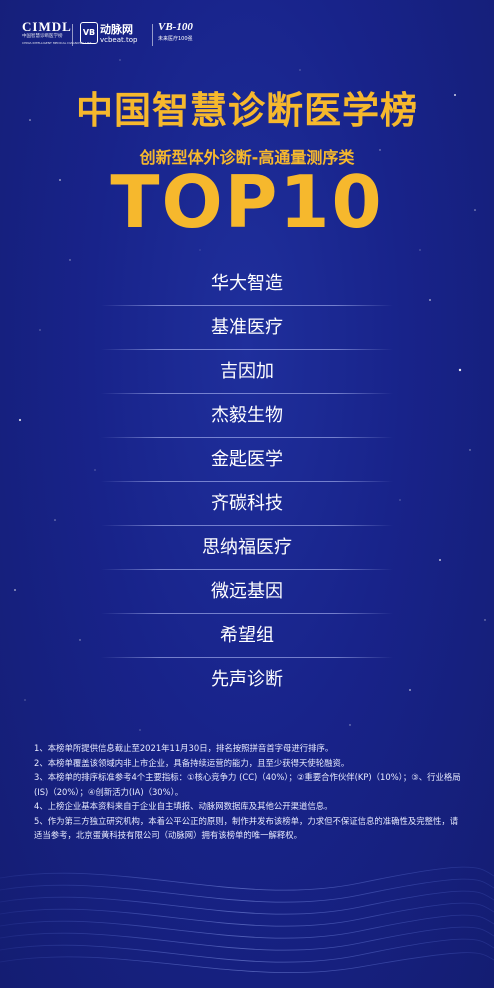 The width and height of the screenshot is (494, 988). I want to click on vcbeat-name: 动脉网, so click(116, 29).